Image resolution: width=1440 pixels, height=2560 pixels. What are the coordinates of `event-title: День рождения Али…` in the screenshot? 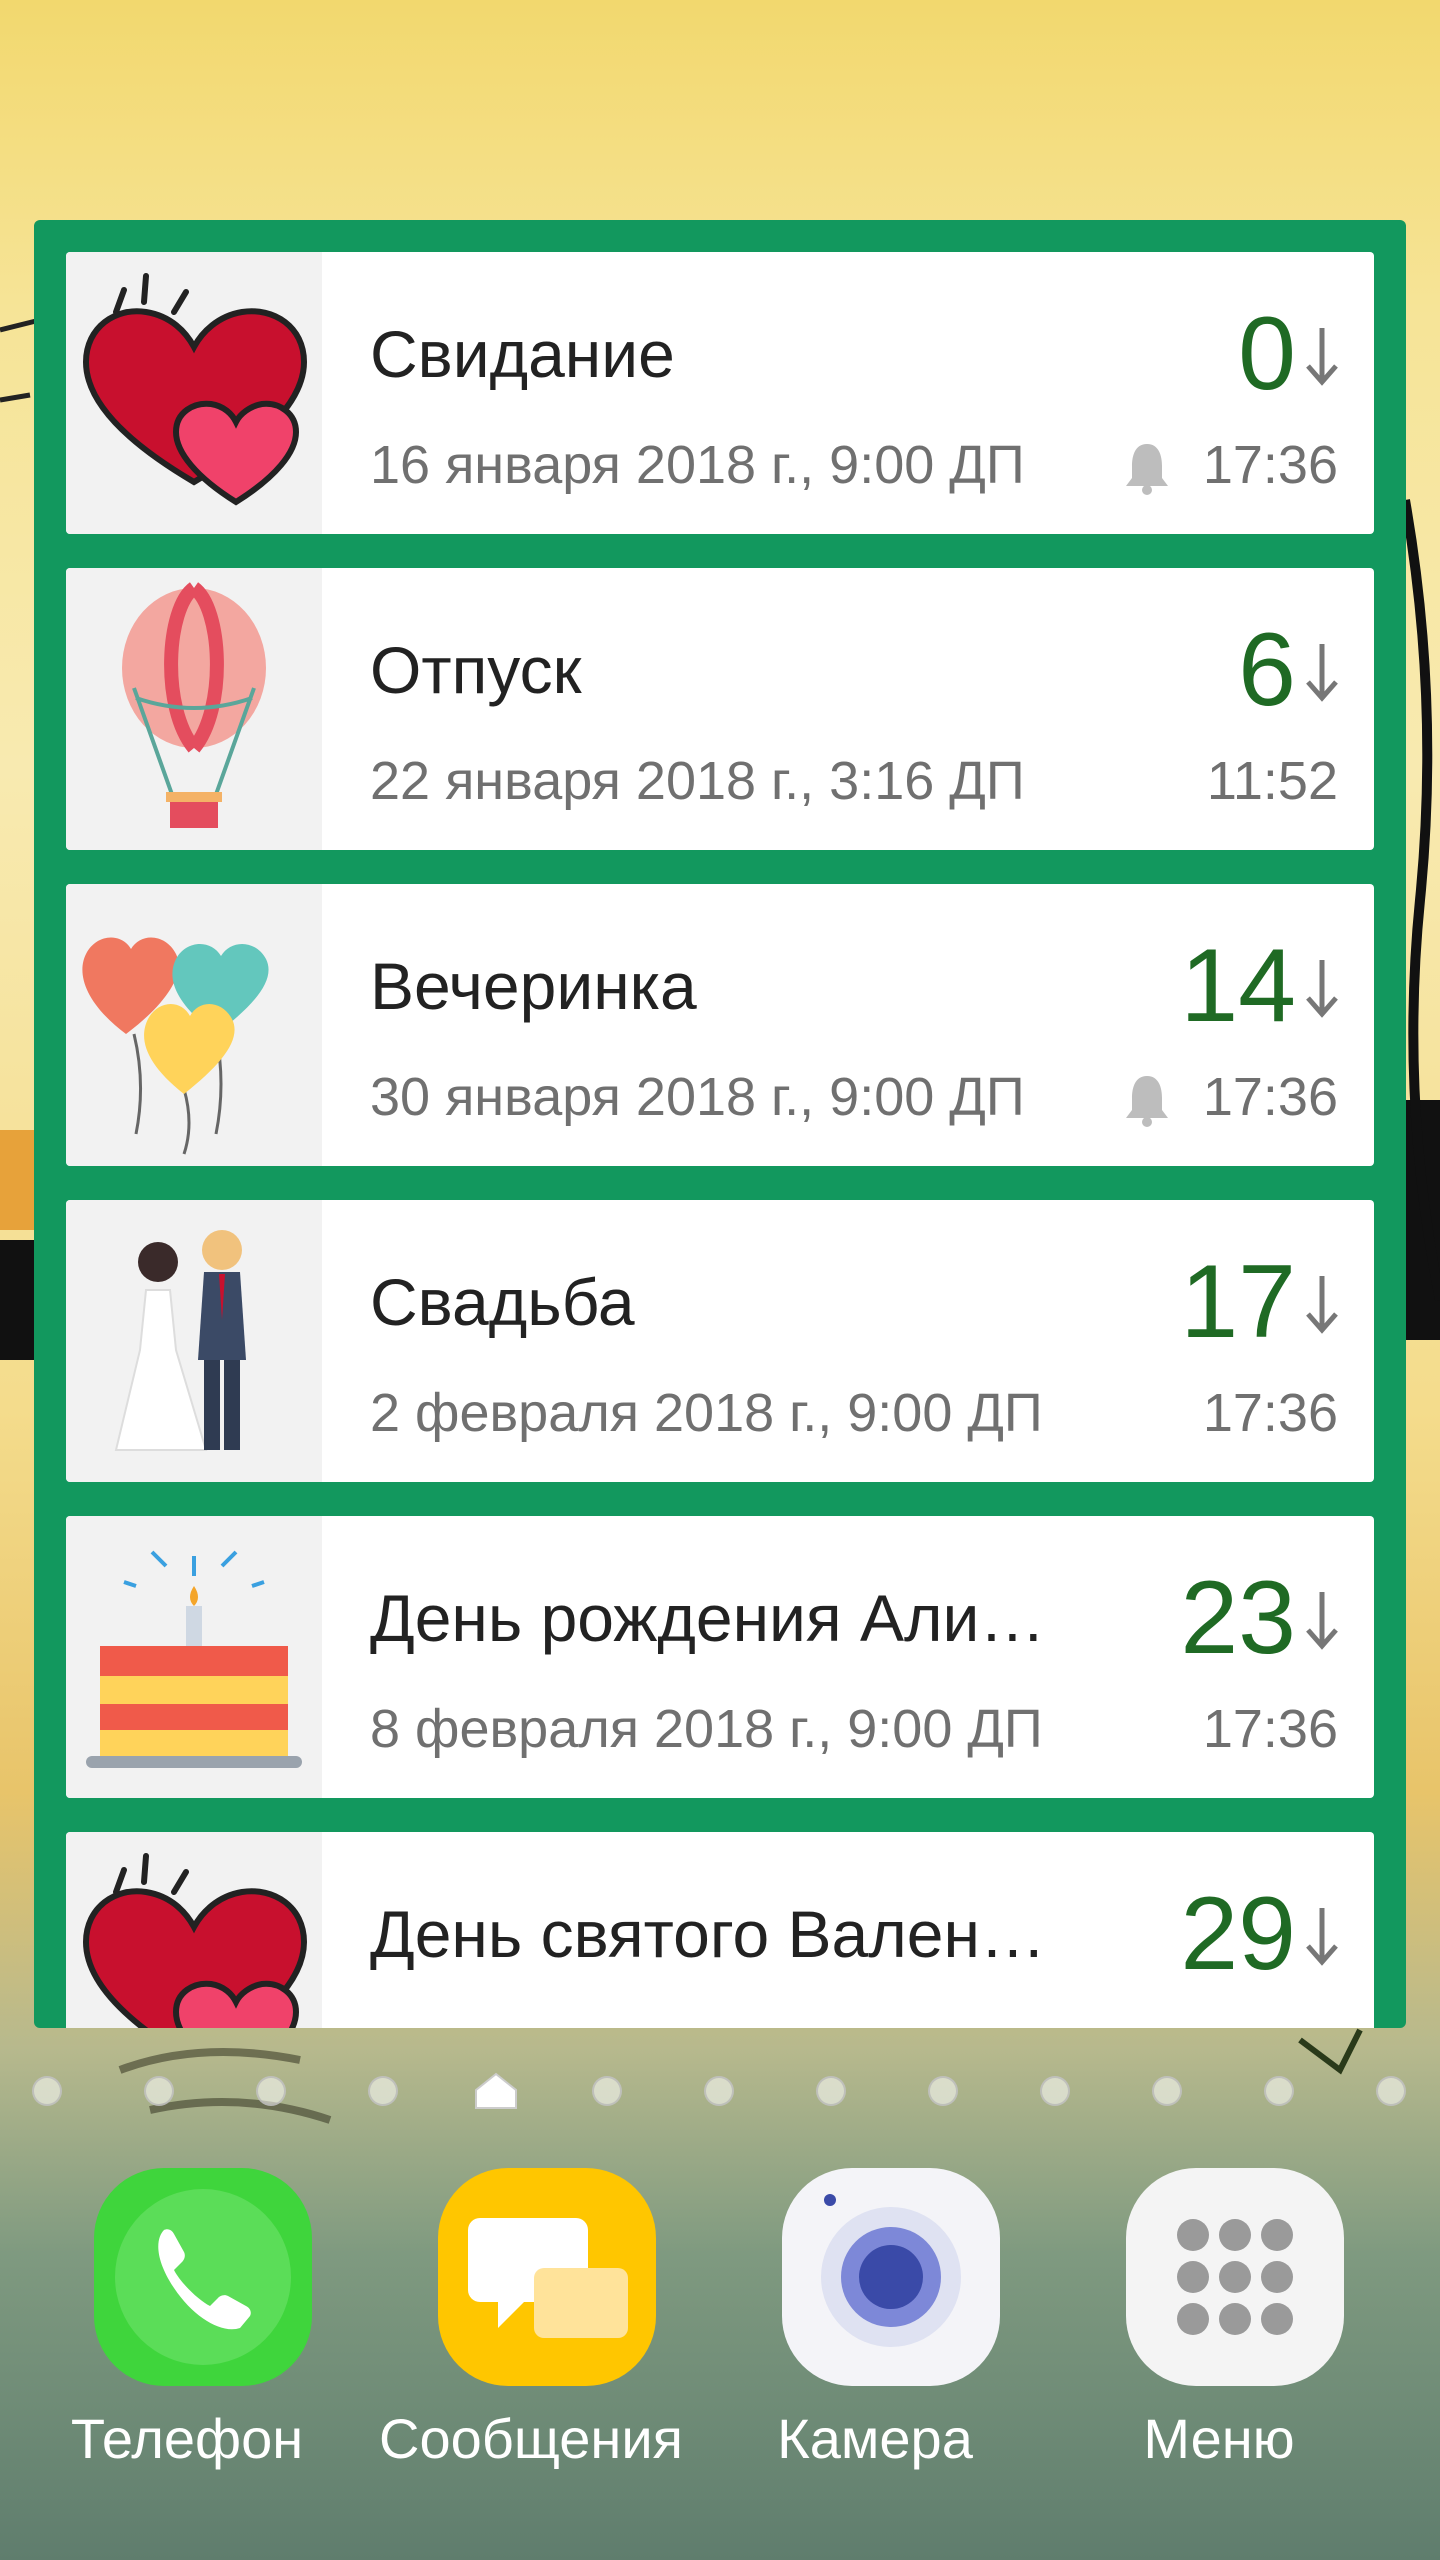 It's located at (708, 1618).